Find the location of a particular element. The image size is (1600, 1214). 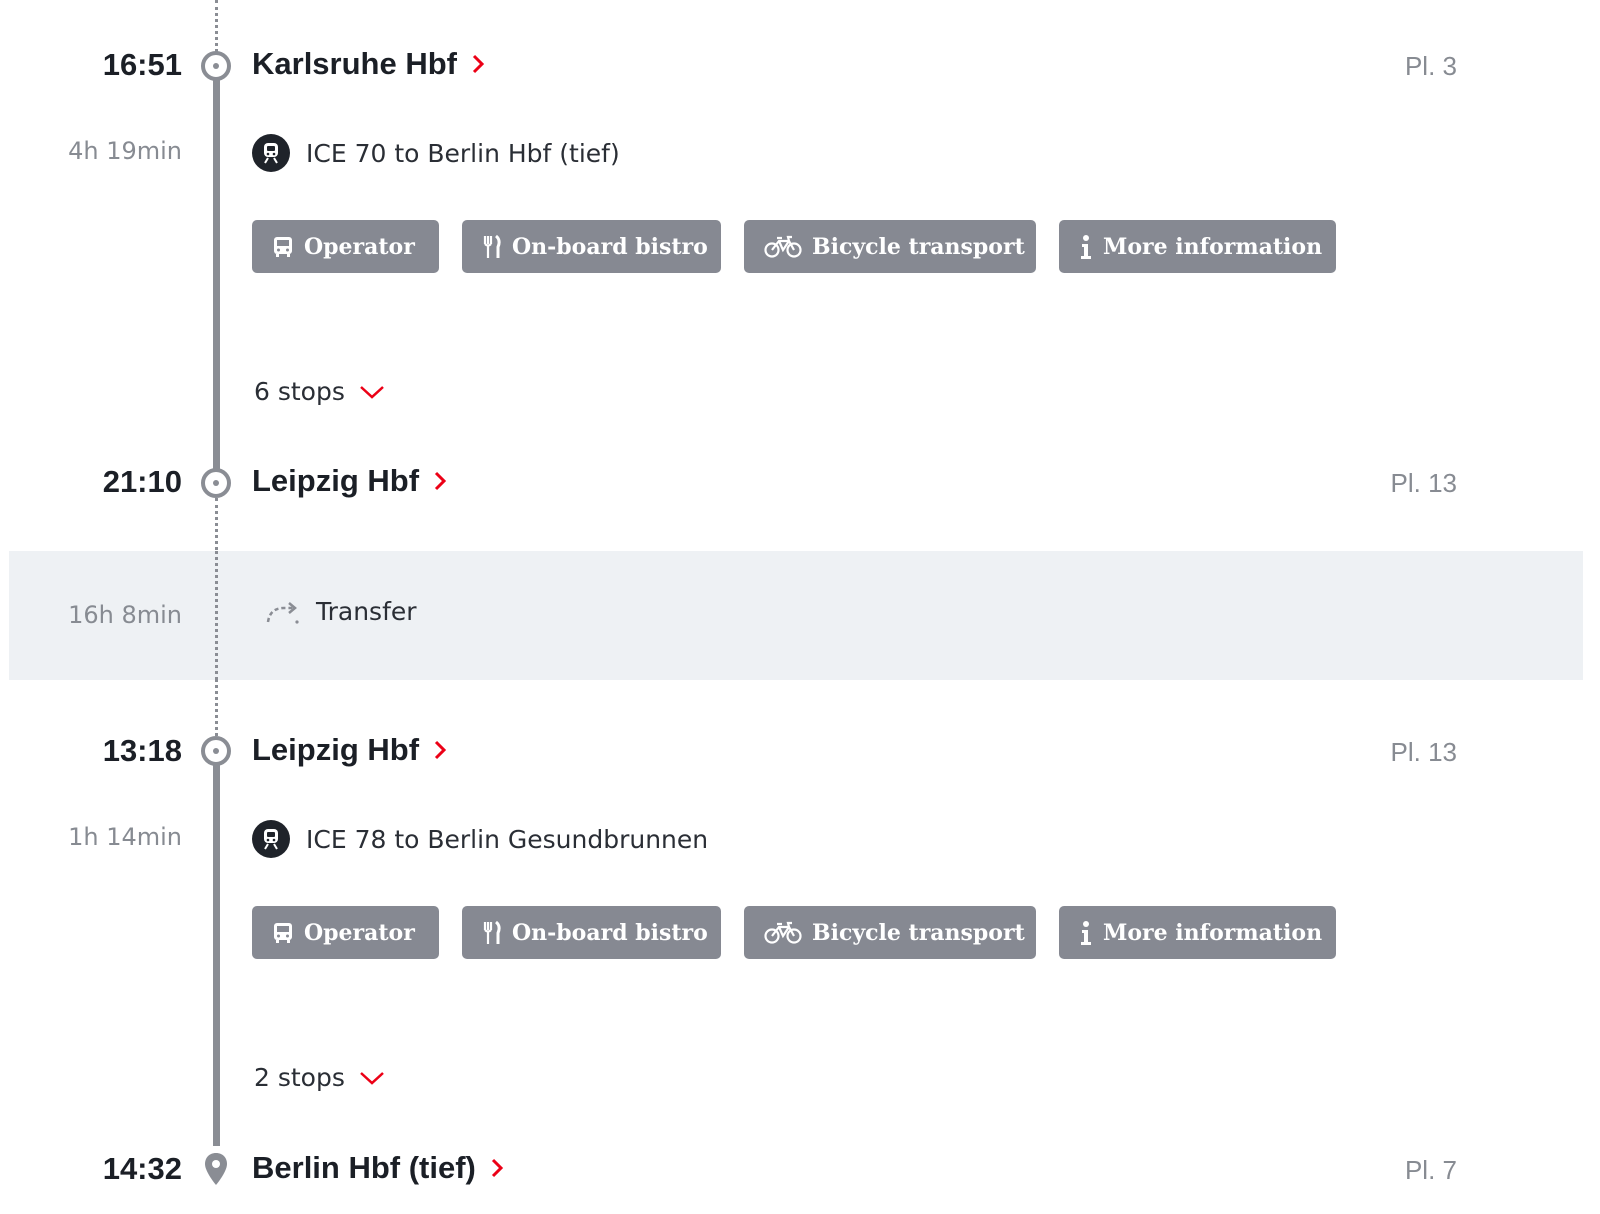

station-name: Berlin Hbf (tief) is located at coordinates (364, 1167).